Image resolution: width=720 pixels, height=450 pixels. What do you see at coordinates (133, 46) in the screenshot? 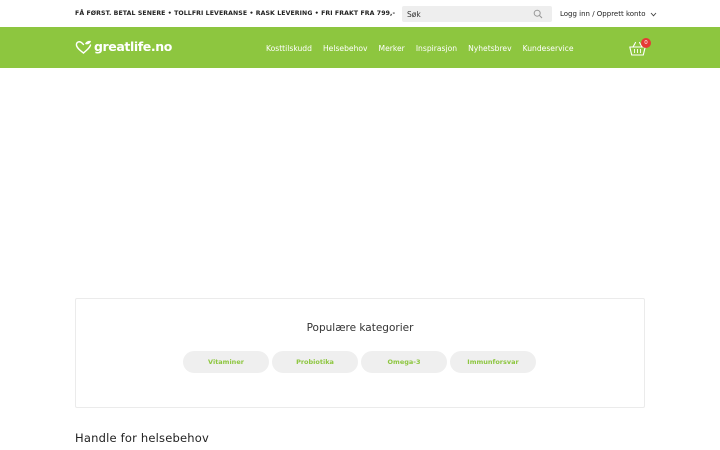
I see `logo-text: greatlife.no` at bounding box center [133, 46].